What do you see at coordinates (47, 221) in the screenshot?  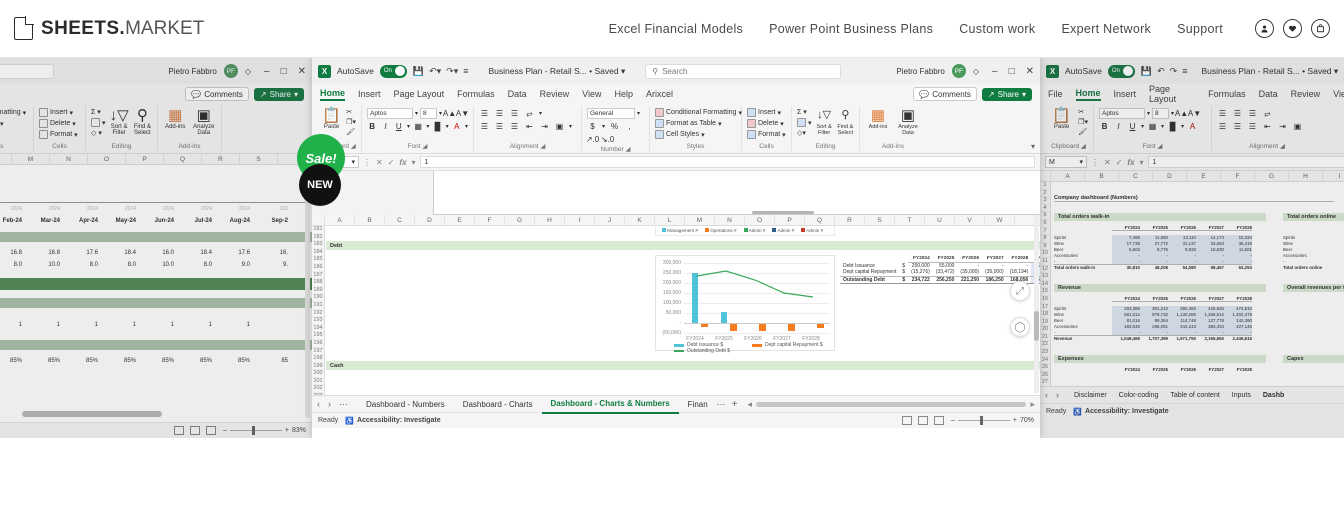 I see `cell: Mar-24` at bounding box center [47, 221].